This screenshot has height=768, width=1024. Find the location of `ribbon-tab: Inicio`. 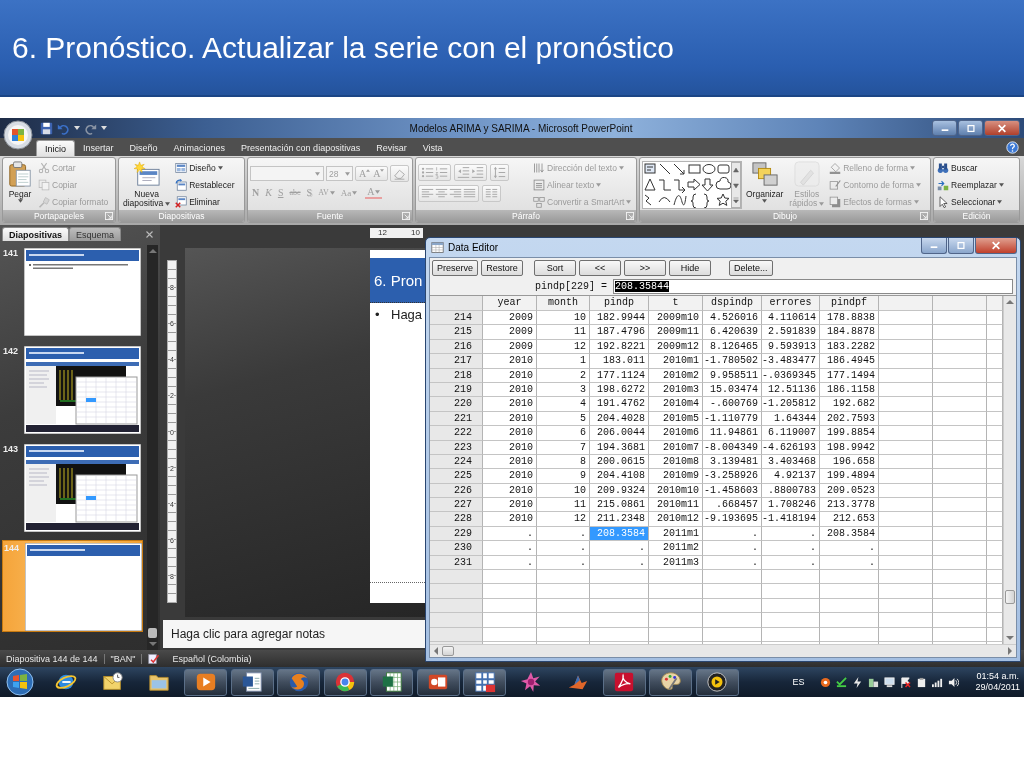

ribbon-tab: Inicio is located at coordinates (55, 148).